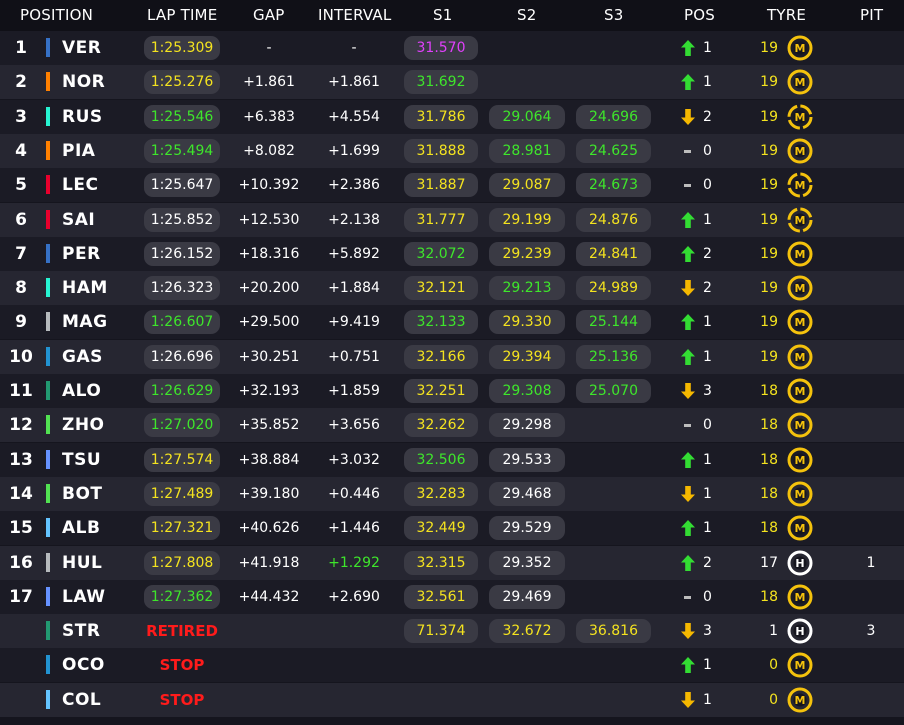  What do you see at coordinates (82, 494) in the screenshot?
I see `driver-code: BOT` at bounding box center [82, 494].